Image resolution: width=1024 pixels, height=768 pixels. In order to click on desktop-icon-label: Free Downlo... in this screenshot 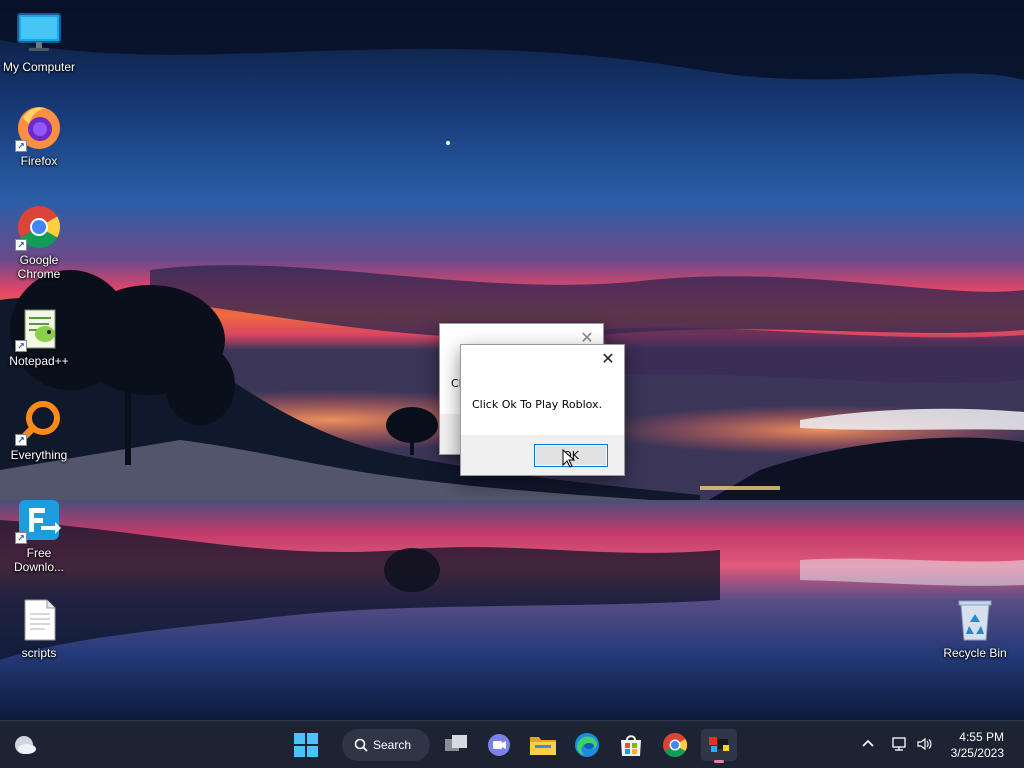, I will do `click(39, 560)`.